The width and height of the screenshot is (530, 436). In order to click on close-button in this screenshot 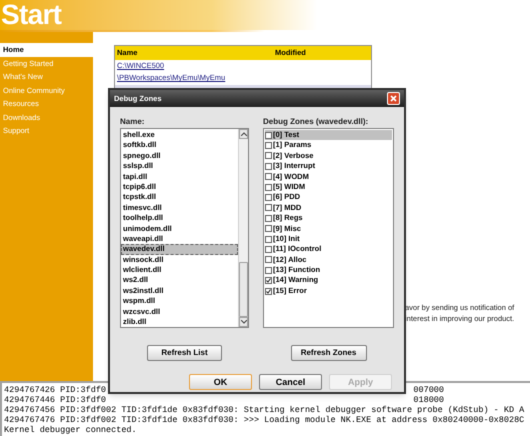, I will do `click(393, 98)`.